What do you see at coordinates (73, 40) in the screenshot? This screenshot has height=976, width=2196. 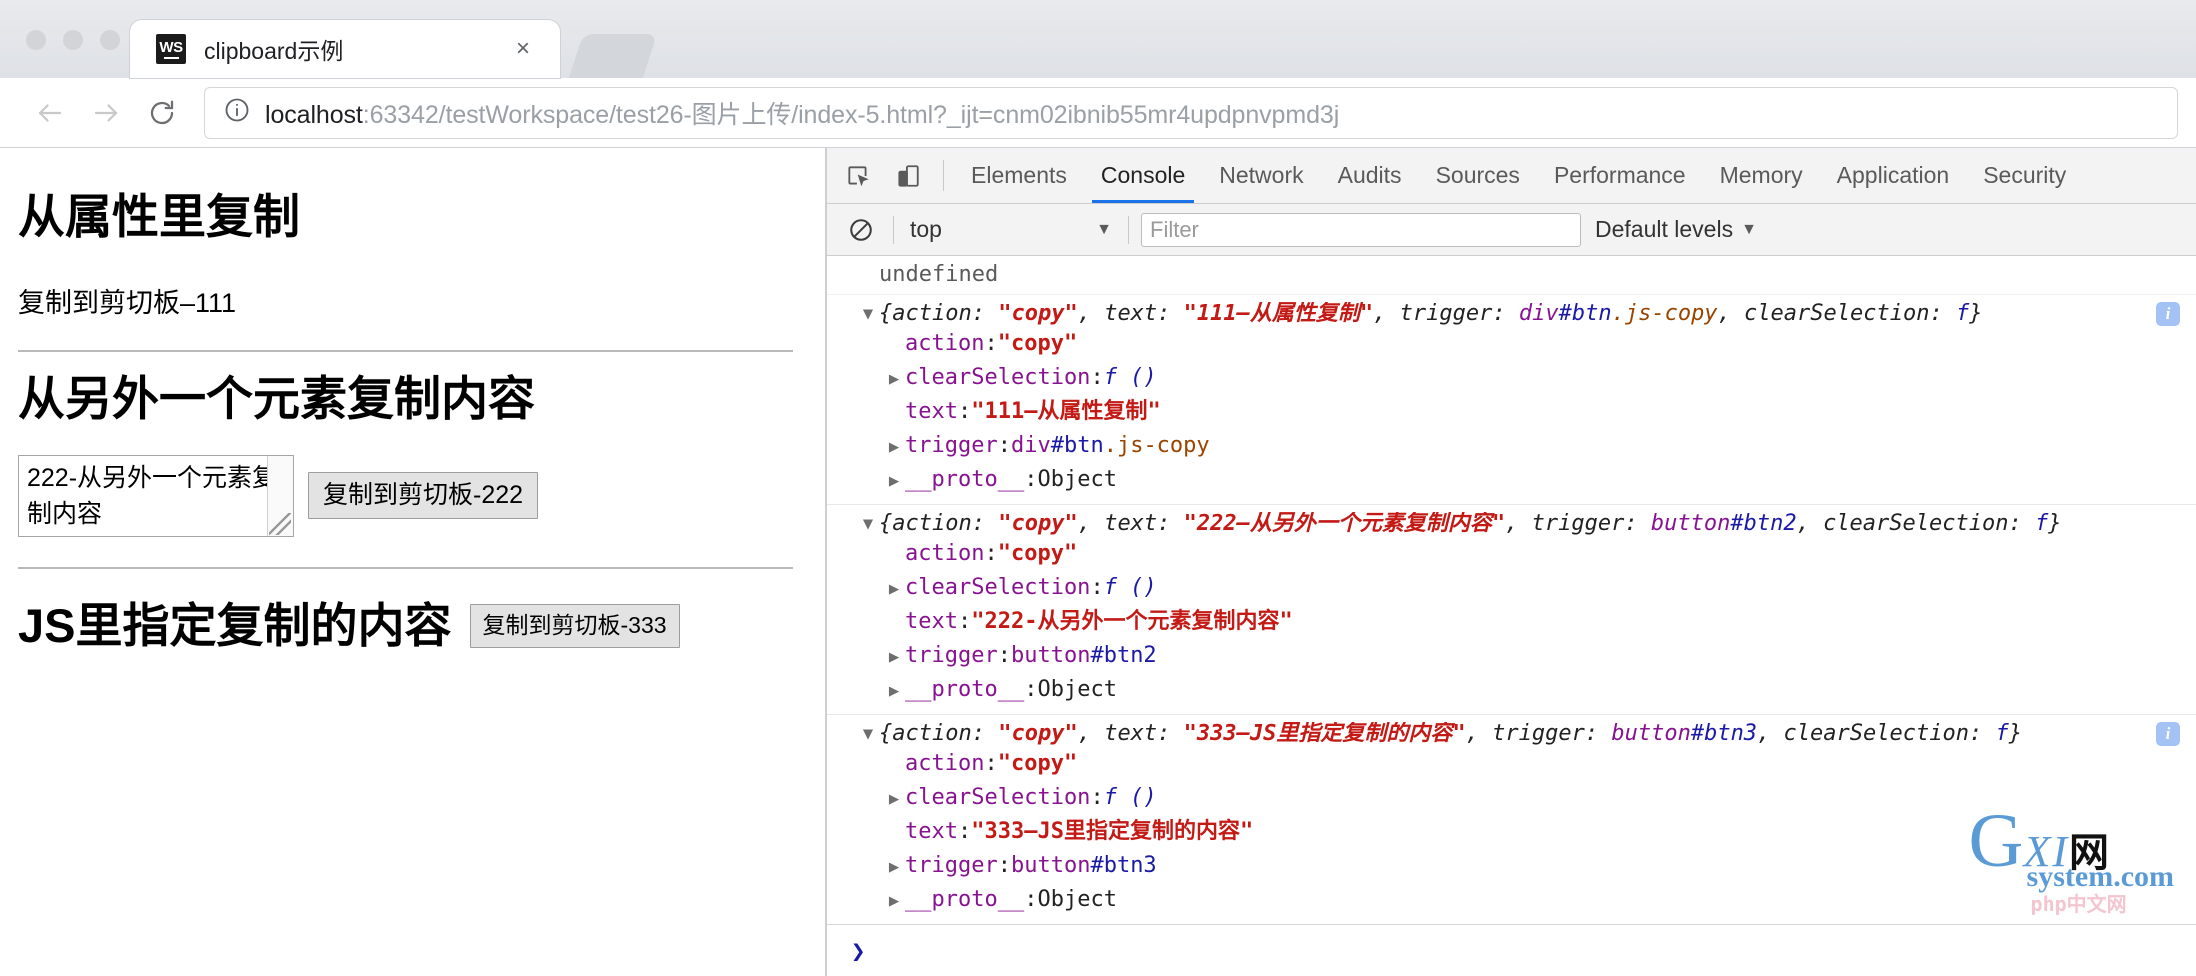 I see `minimize-window-button` at bounding box center [73, 40].